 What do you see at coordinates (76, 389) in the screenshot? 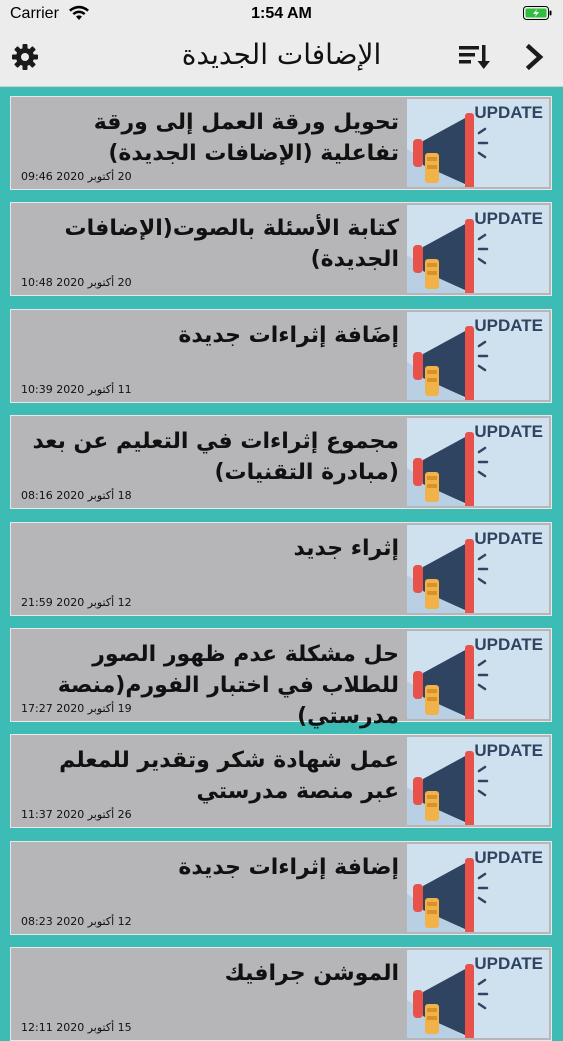
I see `item-date: 11 أكتوبر 2020 10:39` at bounding box center [76, 389].